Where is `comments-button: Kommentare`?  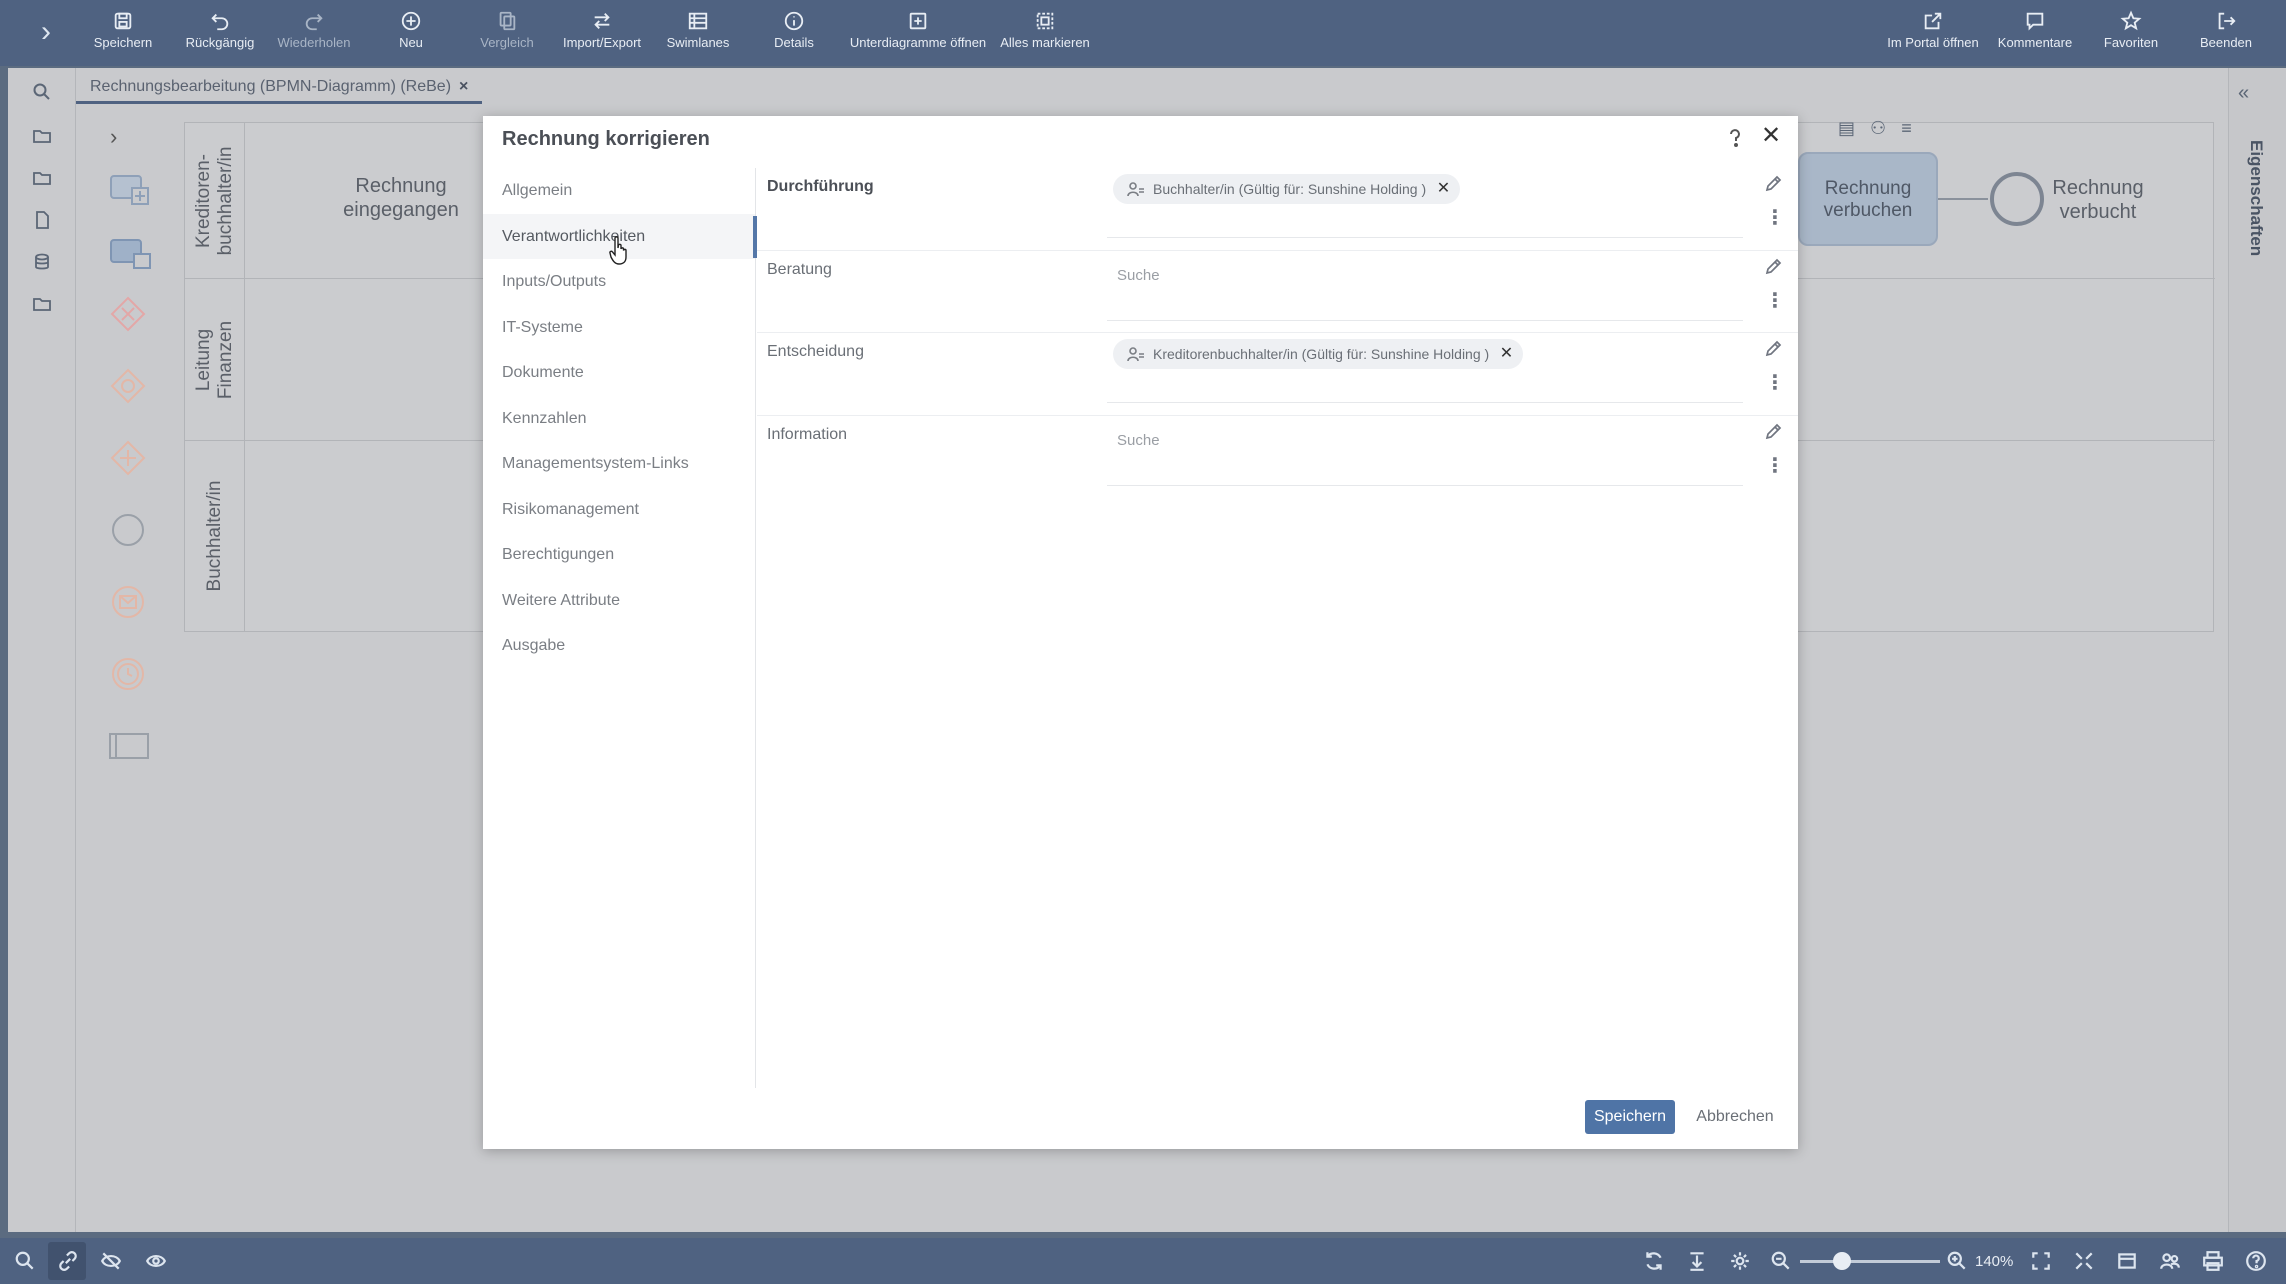
comments-button: Kommentare is located at coordinates (2035, 34).